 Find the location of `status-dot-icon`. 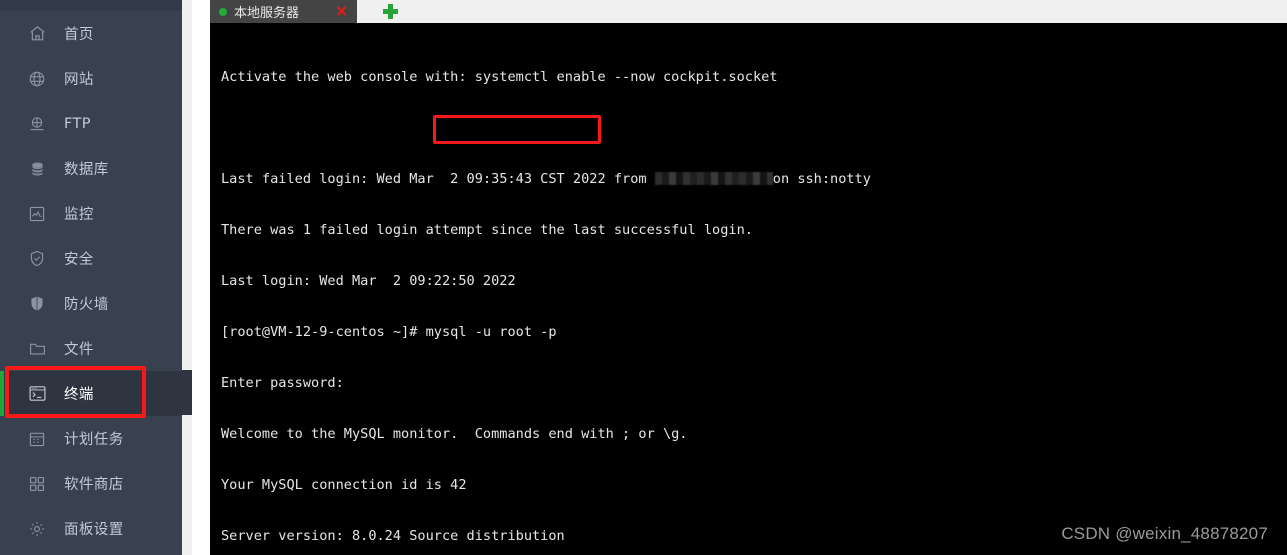

status-dot-icon is located at coordinates (223, 11).